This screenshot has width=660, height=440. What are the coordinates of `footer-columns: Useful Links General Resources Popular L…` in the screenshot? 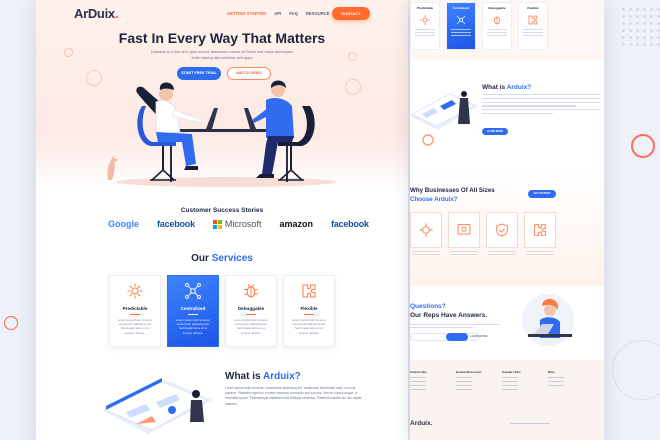 It's located at (495, 381).